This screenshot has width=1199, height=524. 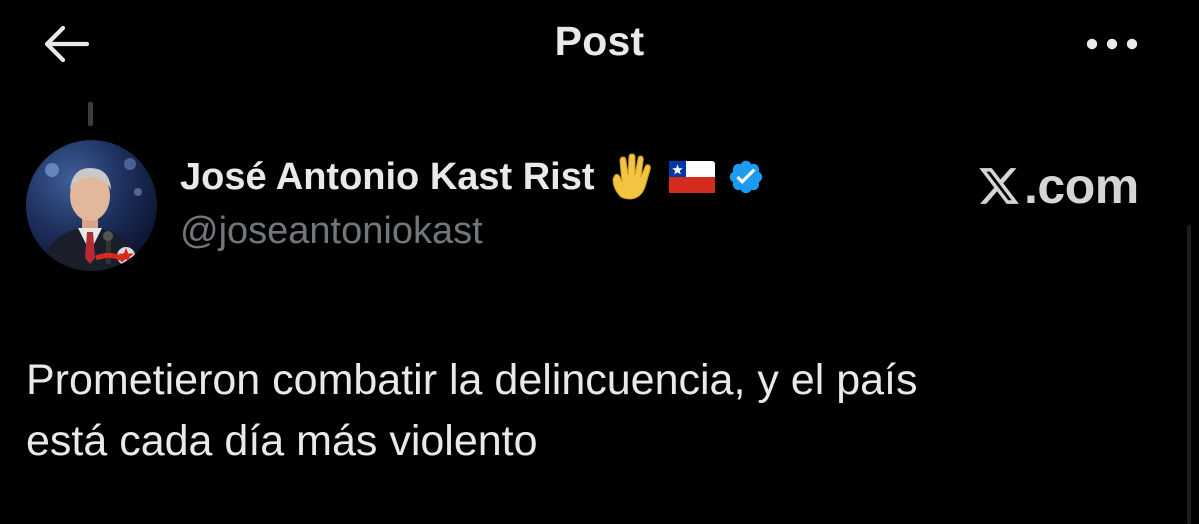 What do you see at coordinates (331, 231) in the screenshot?
I see `author-handle: @joseantoniokast` at bounding box center [331, 231].